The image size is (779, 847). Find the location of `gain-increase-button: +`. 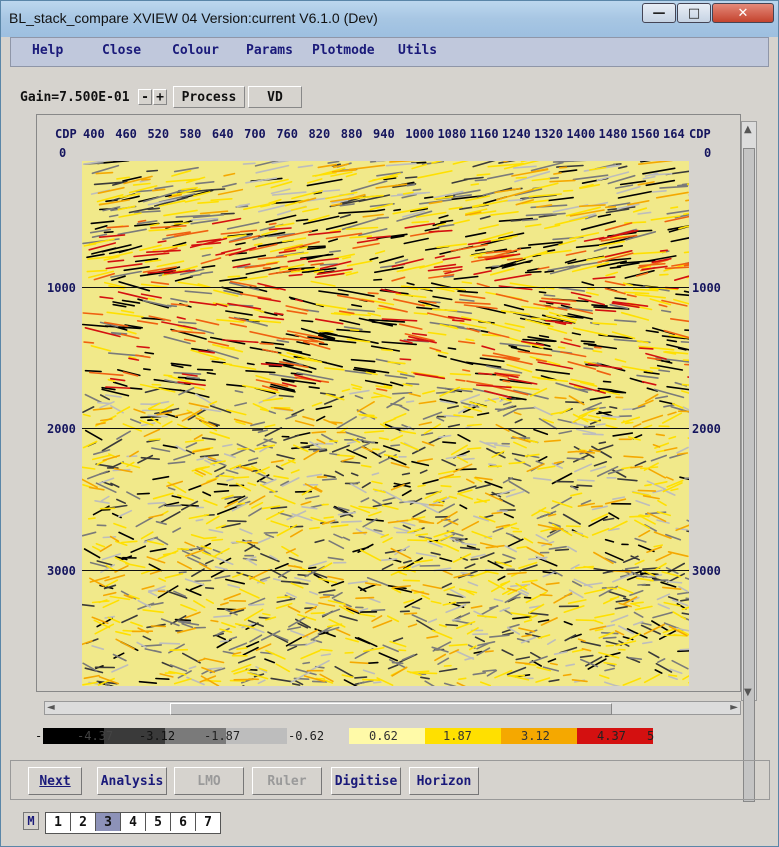

gain-increase-button: + is located at coordinates (160, 97).